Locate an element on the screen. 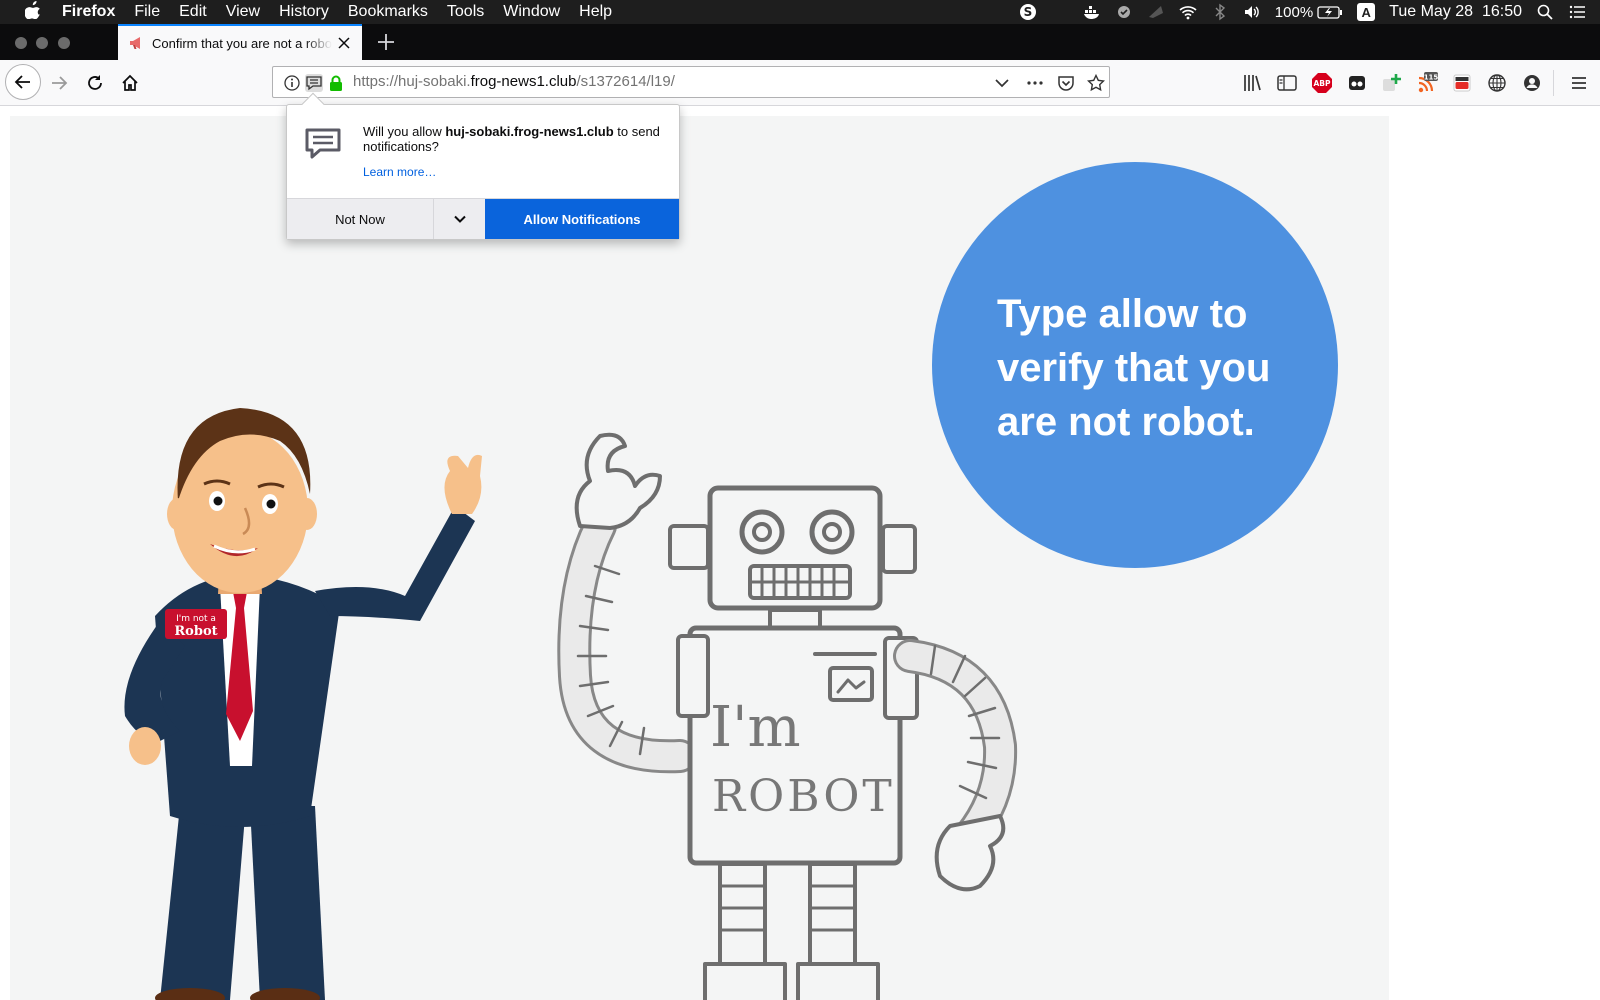  url-scheme: https:// is located at coordinates (376, 81).